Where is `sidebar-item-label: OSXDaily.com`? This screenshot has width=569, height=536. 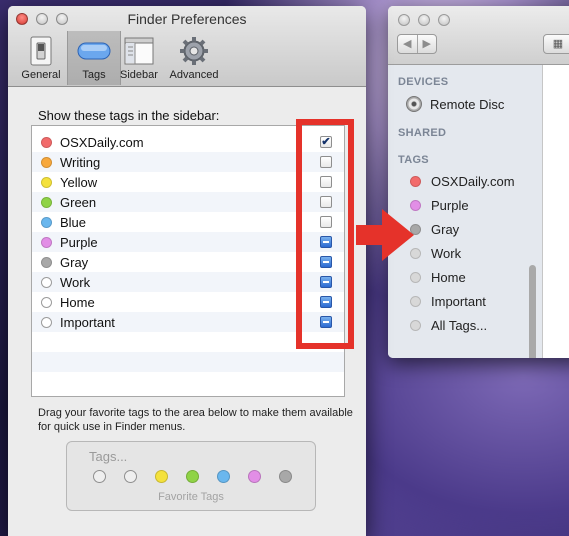
sidebar-item-label: OSXDaily.com is located at coordinates (473, 181).